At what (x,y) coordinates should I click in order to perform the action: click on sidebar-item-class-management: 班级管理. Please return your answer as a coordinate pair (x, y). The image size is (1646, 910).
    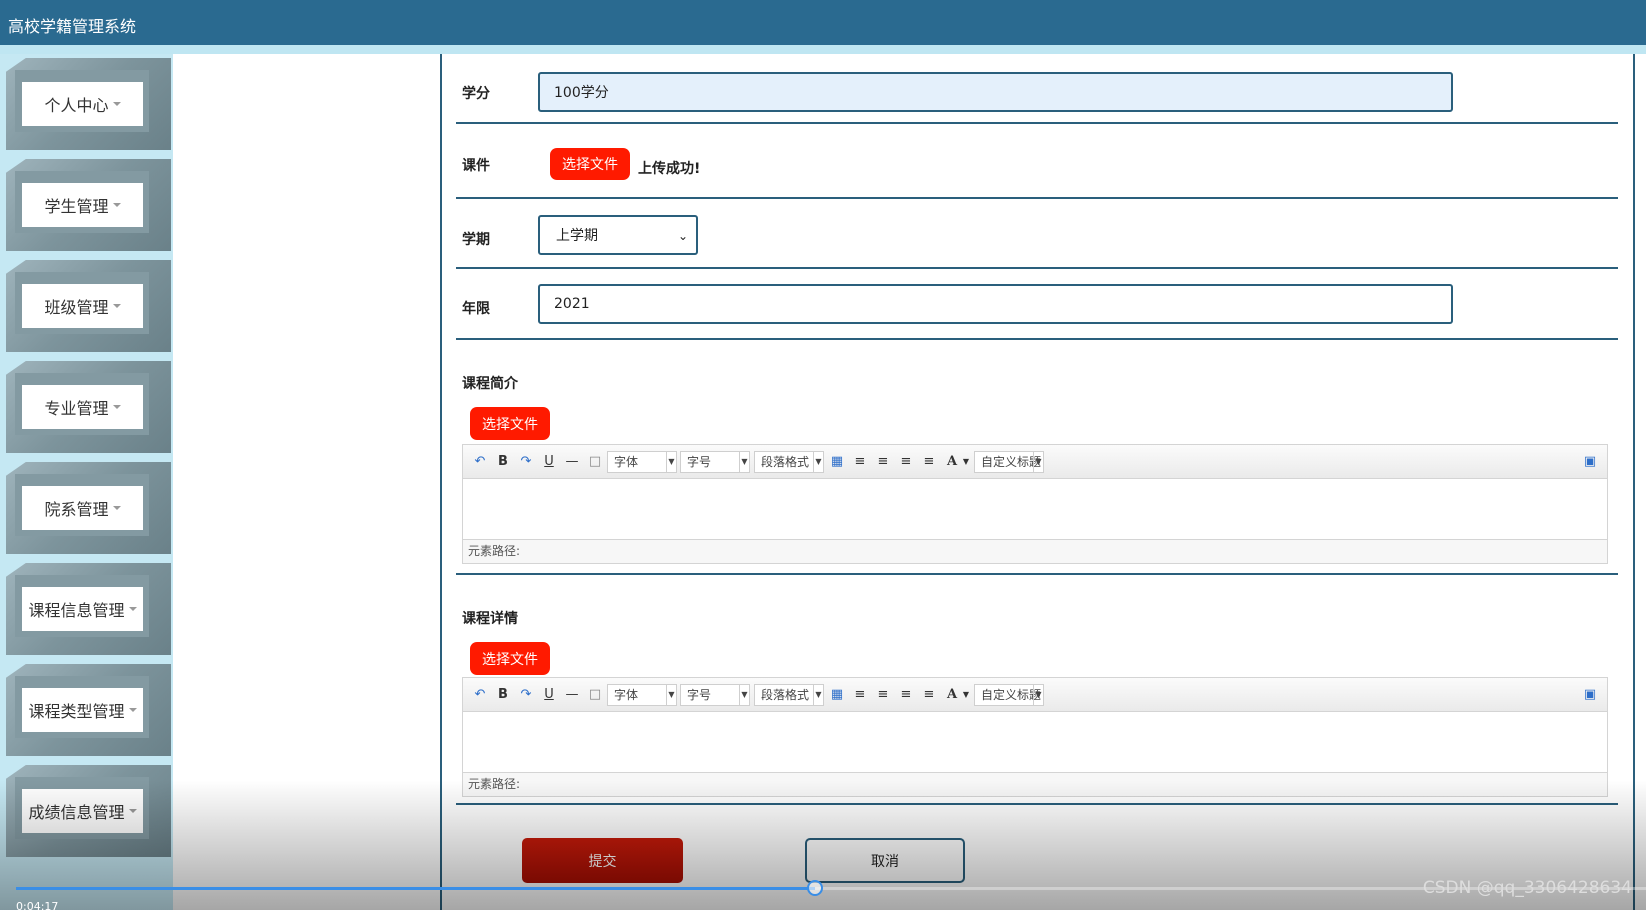
    Looking at the image, I should click on (86, 306).